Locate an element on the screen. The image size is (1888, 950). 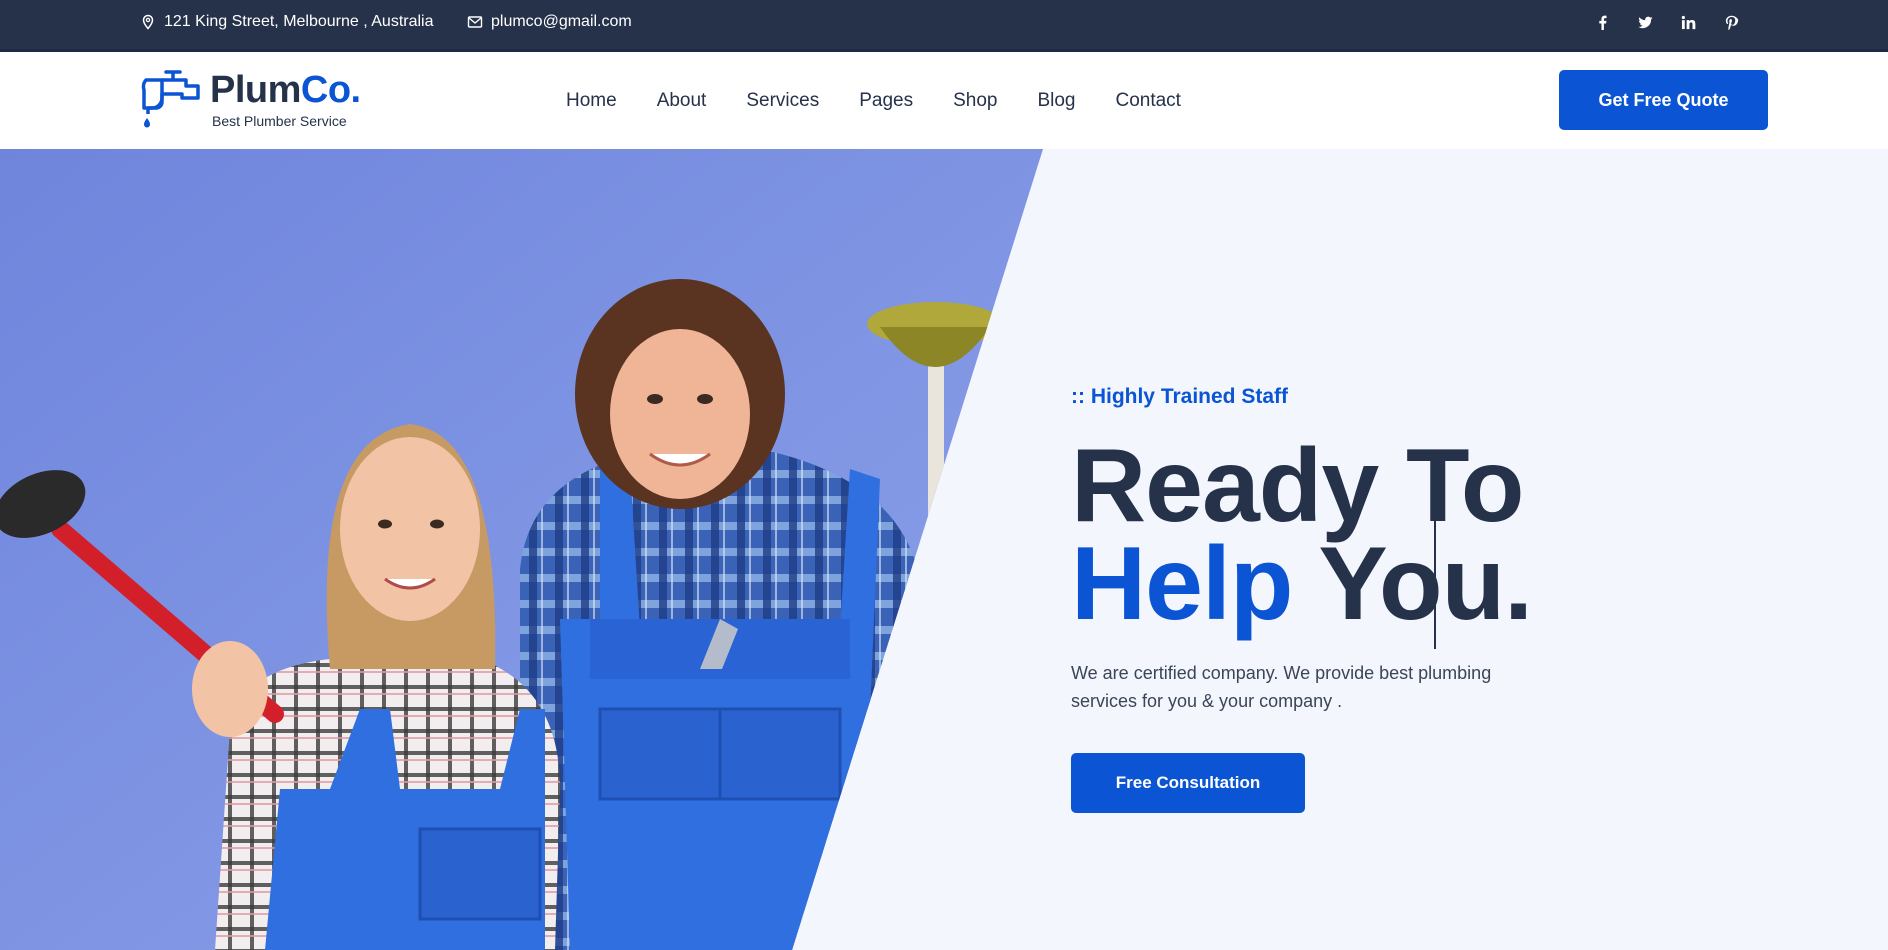
faucet-logo-icon is located at coordinates (170, 99).